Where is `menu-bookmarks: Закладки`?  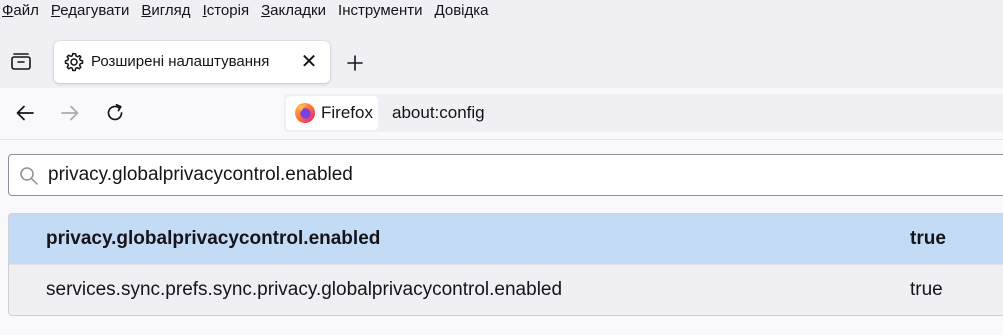 menu-bookmarks: Закладки is located at coordinates (293, 12).